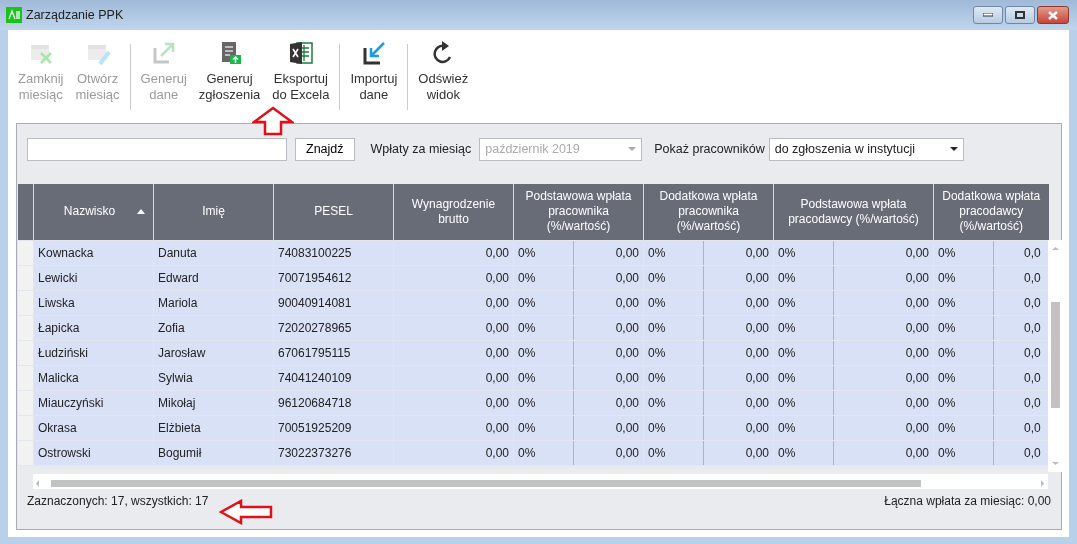 The width and height of the screenshot is (1077, 544). I want to click on vertical-scrollbar, so click(1055, 356).